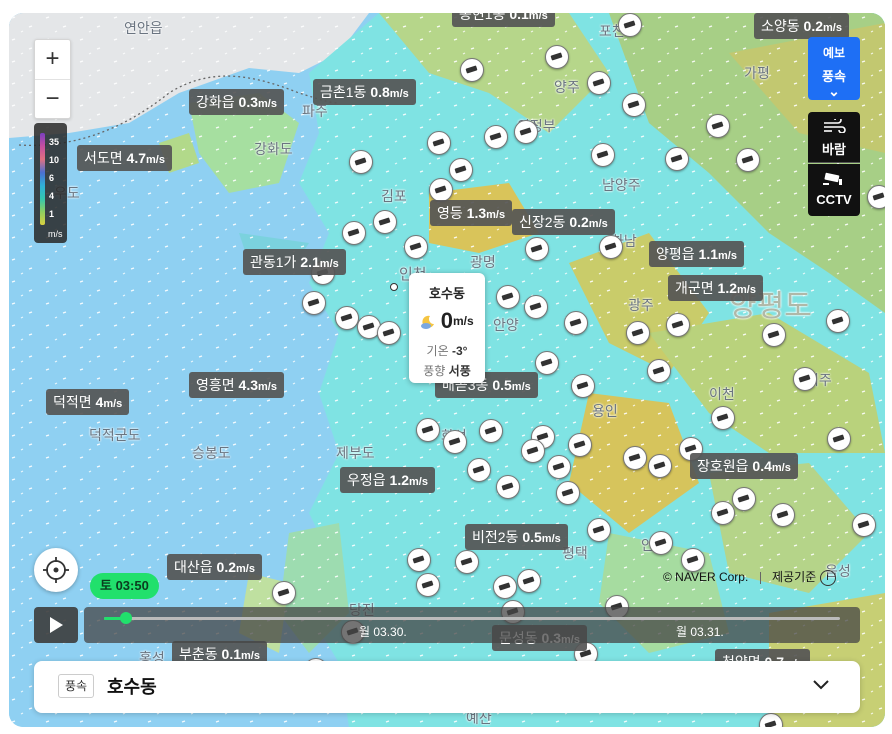 This screenshot has width=892, height=734. What do you see at coordinates (355, 453) in the screenshot?
I see `place-name: 제부도` at bounding box center [355, 453].